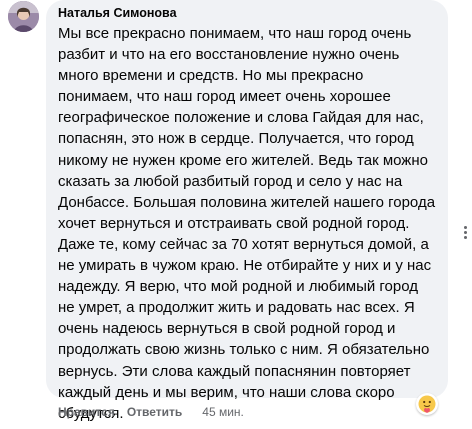 The height and width of the screenshot is (429, 472). Describe the element at coordinates (247, 13) in the screenshot. I see `comment-author: Наталья Симонова` at that location.